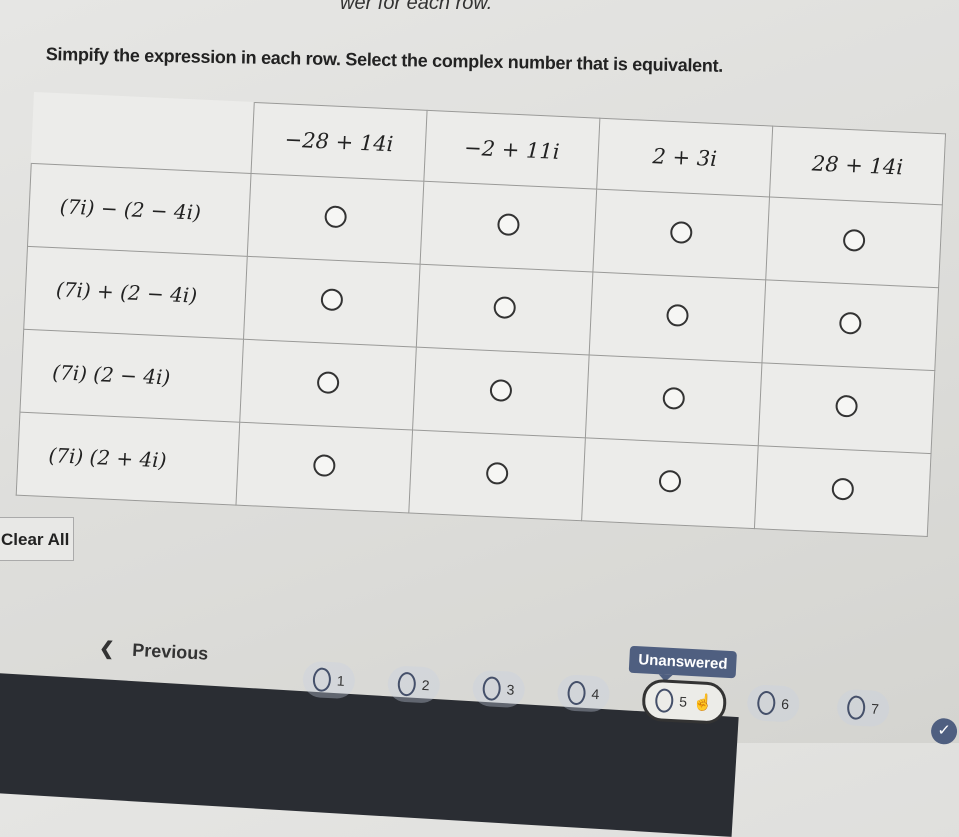  What do you see at coordinates (703, 703) in the screenshot?
I see `hand-cursor-icon: ☝` at bounding box center [703, 703].